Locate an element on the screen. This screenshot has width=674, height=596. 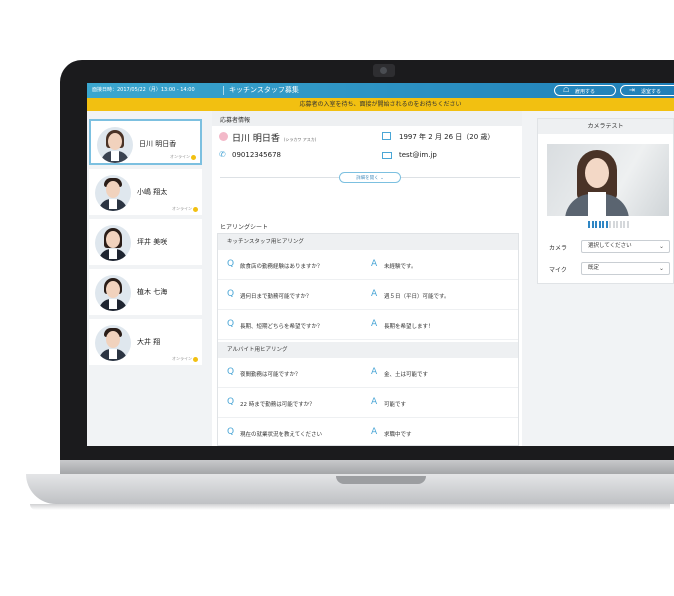
candidate-item: 坪井 美咲 is located at coordinates (145, 242).